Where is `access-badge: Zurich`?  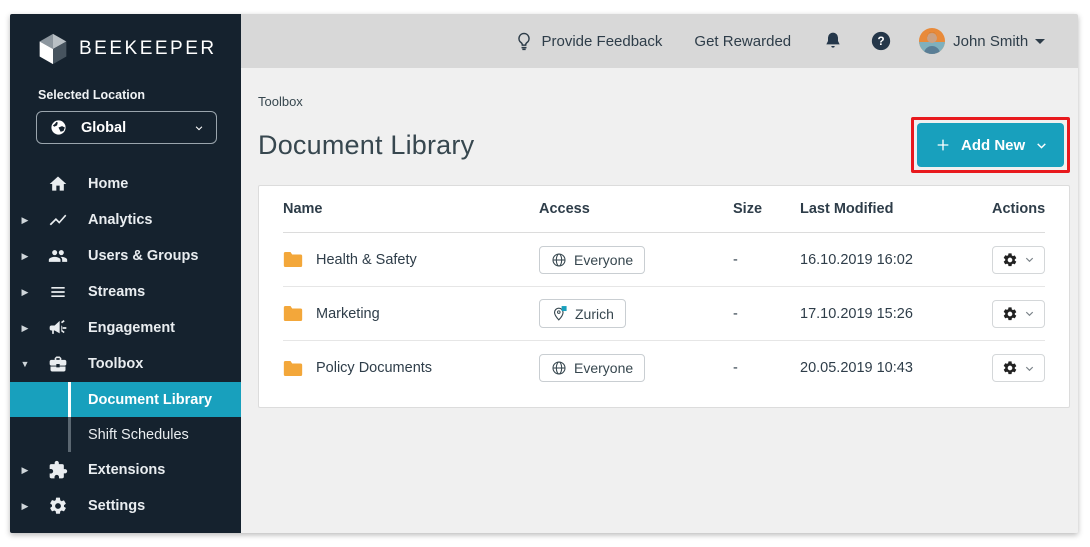
access-badge: Zurich is located at coordinates (582, 313).